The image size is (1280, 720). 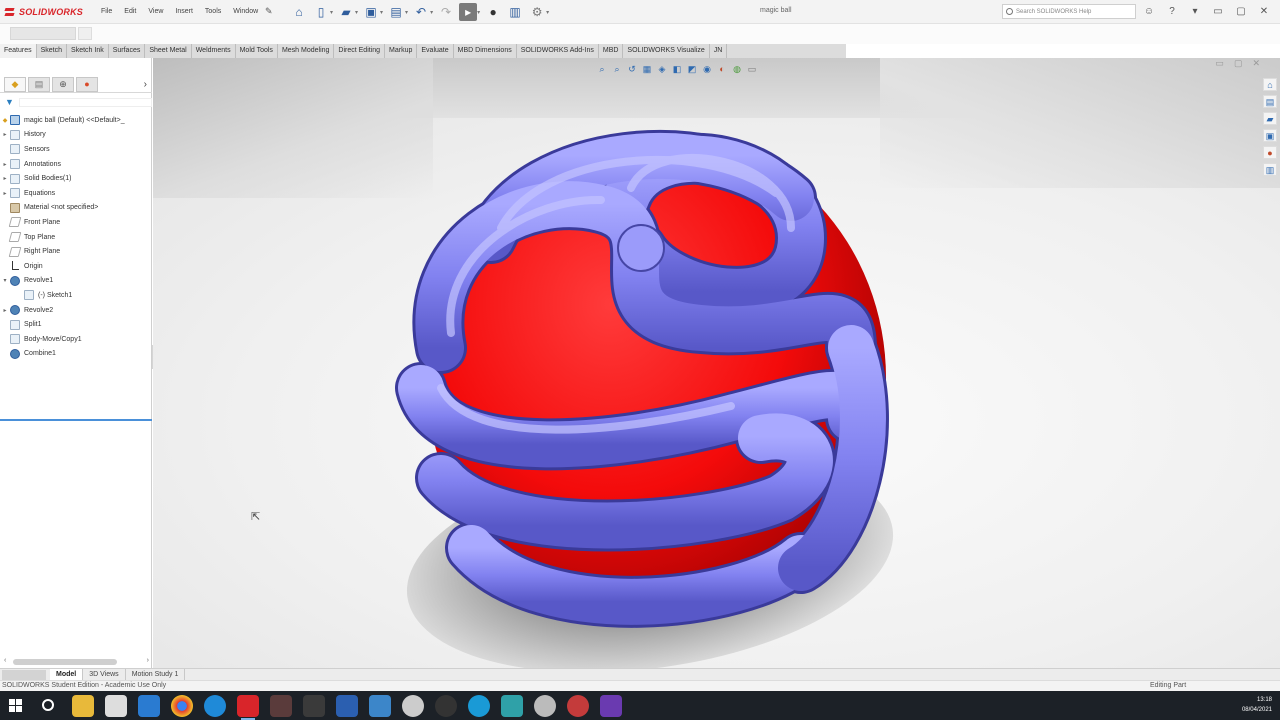 What do you see at coordinates (213, 11) in the screenshot?
I see `menu-tools: Tools` at bounding box center [213, 11].